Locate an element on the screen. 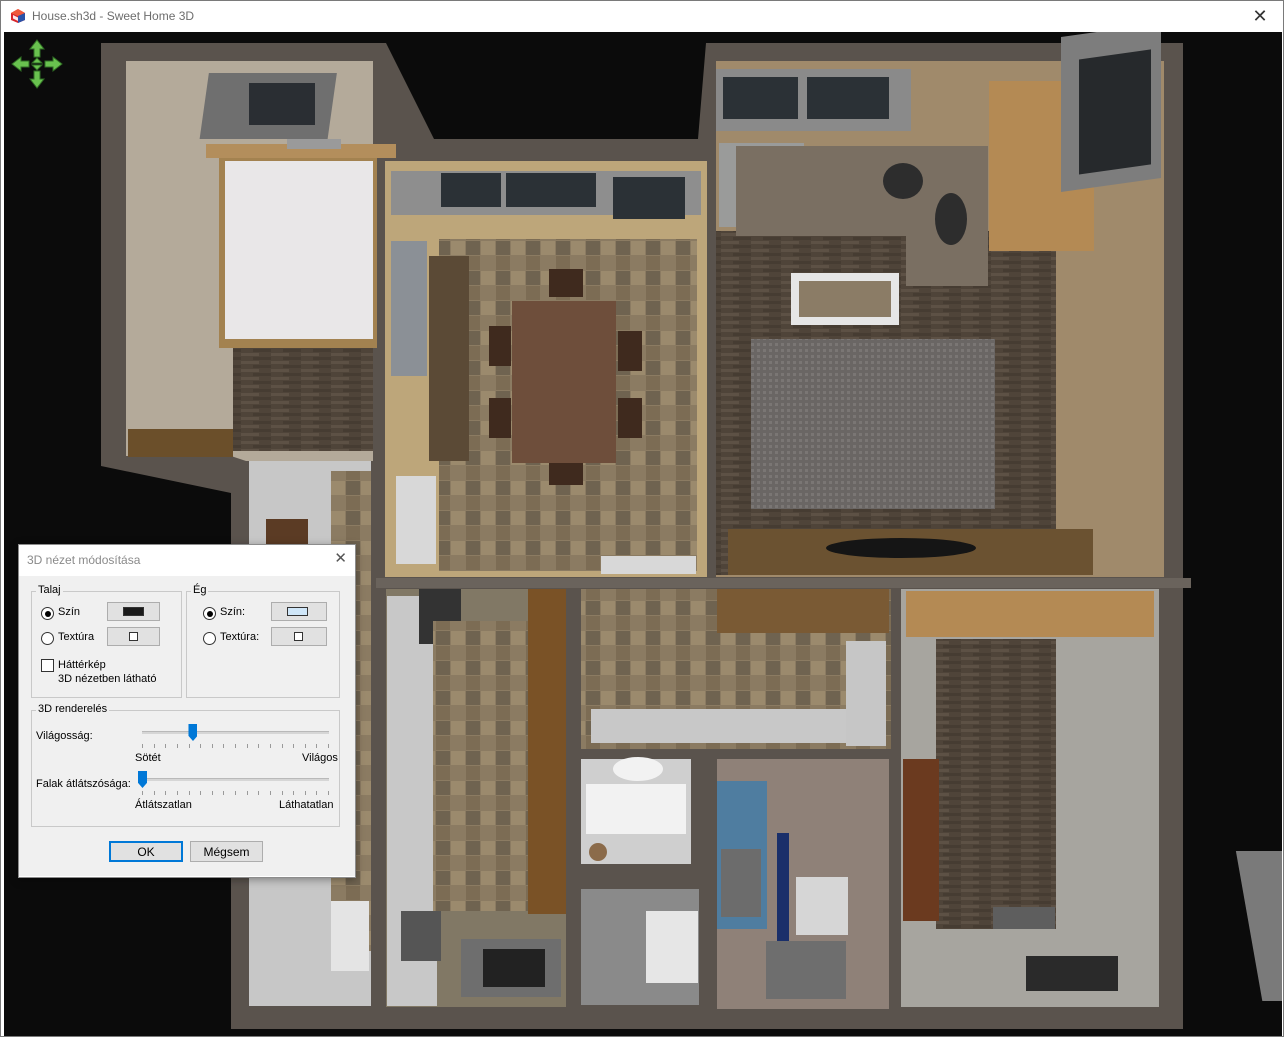 This screenshot has height=1037, width=1284. ground-color-label: Szín is located at coordinates (69, 612).